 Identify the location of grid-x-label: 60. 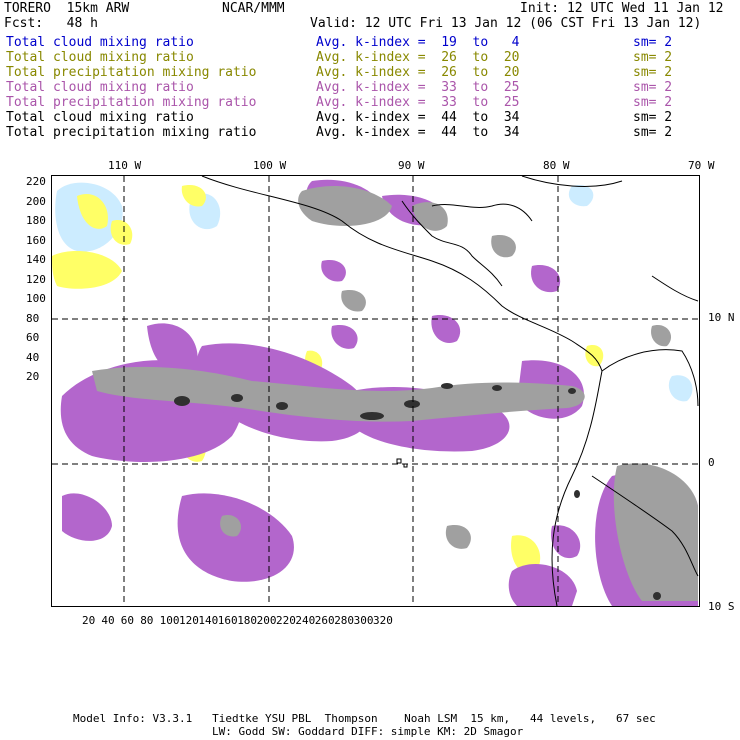
(127, 620).